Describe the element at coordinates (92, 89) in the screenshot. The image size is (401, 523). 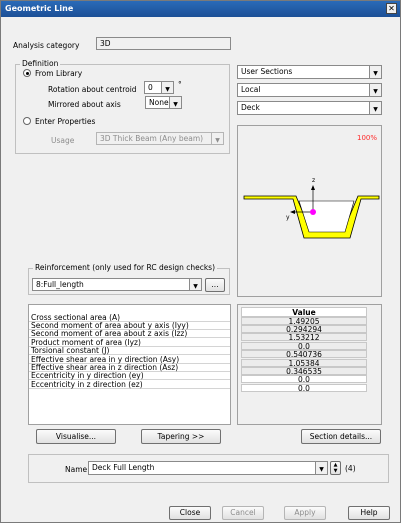
I see `rotation-label: Rotation about centroid` at that location.